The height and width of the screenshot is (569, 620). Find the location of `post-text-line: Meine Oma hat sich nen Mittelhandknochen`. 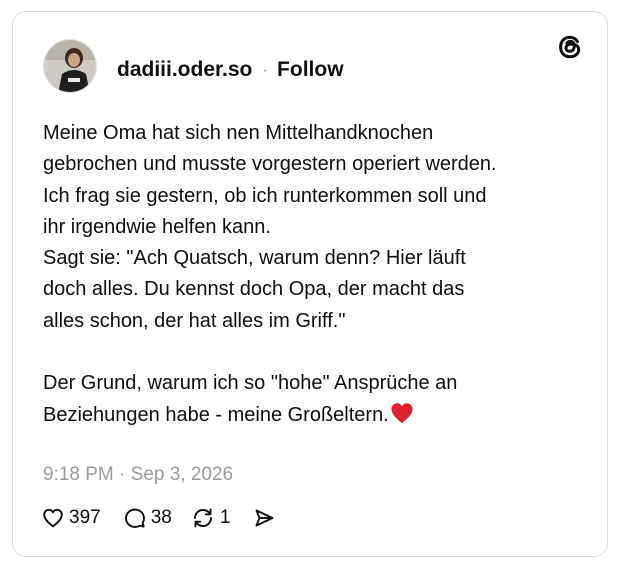

post-text-line: Meine Oma hat sich nen Mittelhandknochen is located at coordinates (238, 133).